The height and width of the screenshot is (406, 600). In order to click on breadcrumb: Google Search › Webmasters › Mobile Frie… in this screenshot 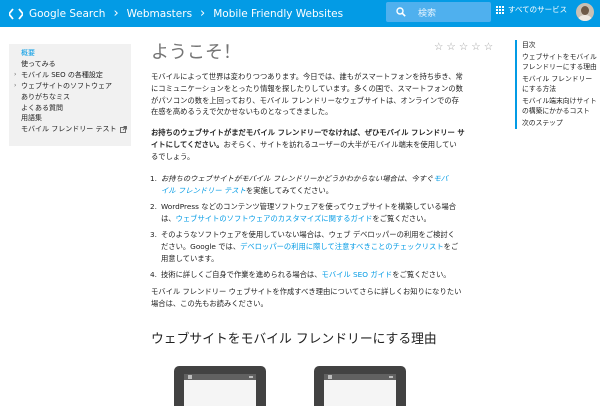, I will do `click(186, 13)`.